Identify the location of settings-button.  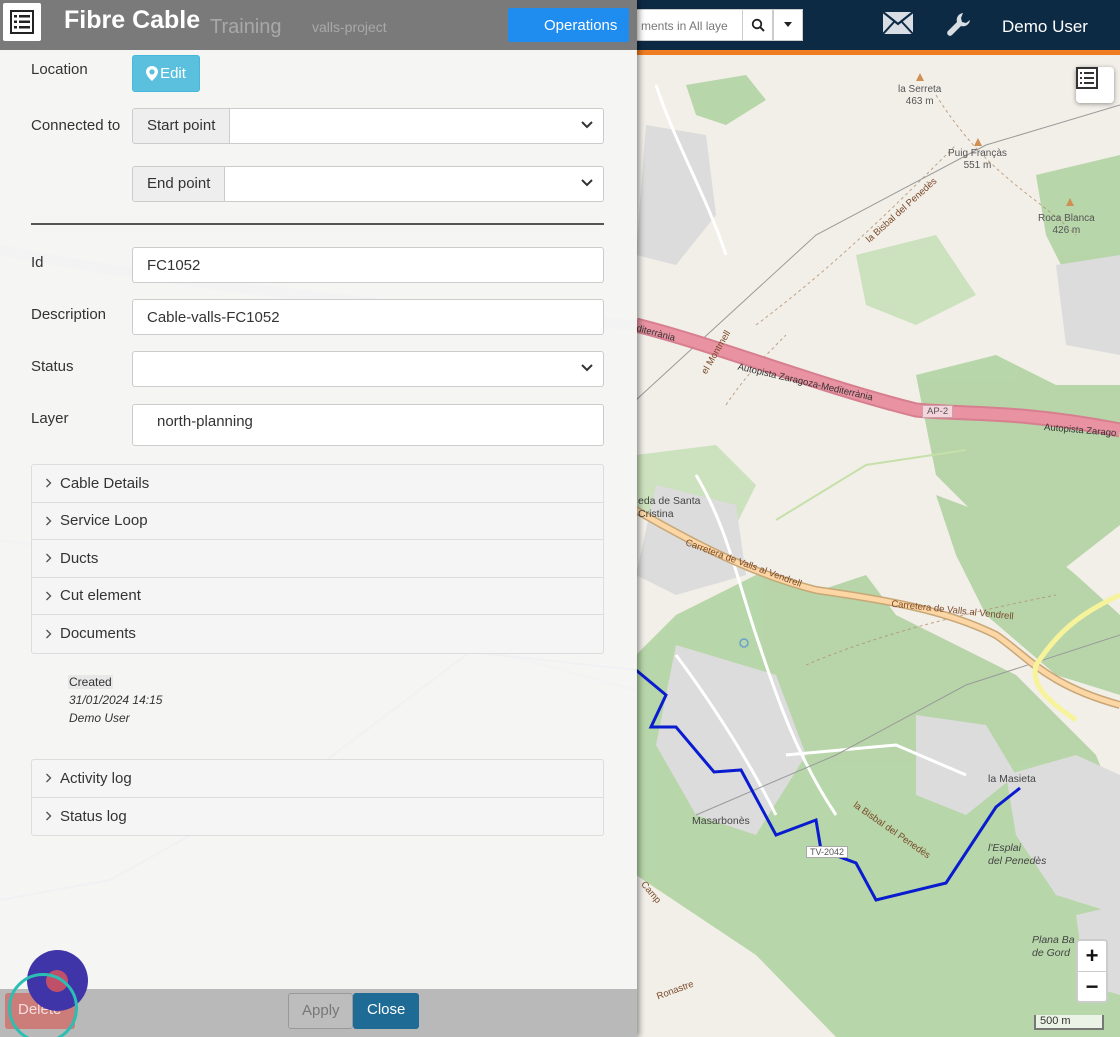
(959, 26).